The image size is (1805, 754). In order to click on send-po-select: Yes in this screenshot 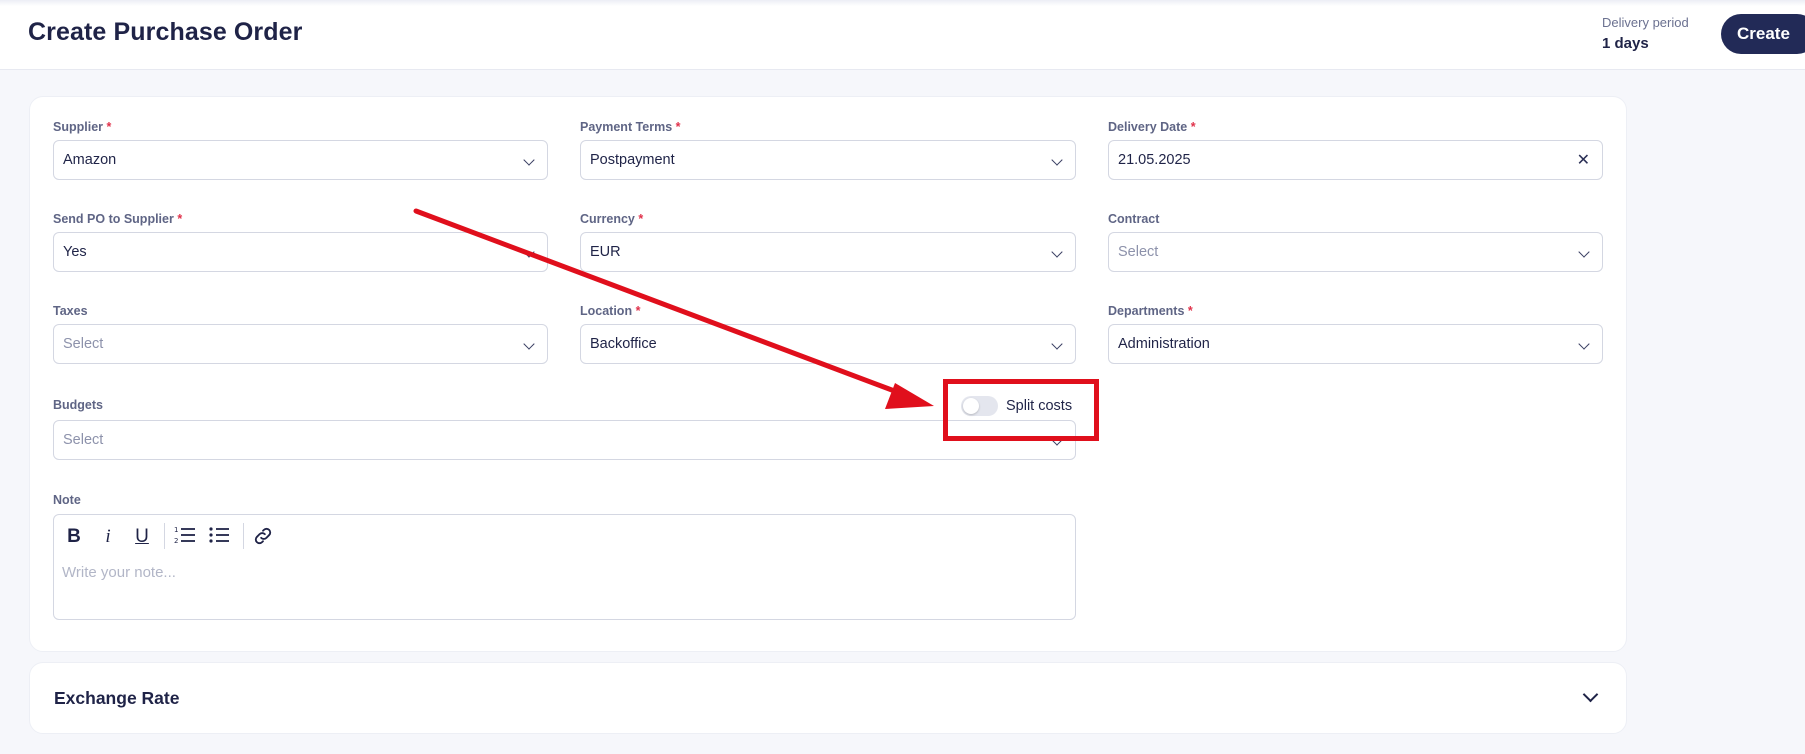, I will do `click(300, 252)`.